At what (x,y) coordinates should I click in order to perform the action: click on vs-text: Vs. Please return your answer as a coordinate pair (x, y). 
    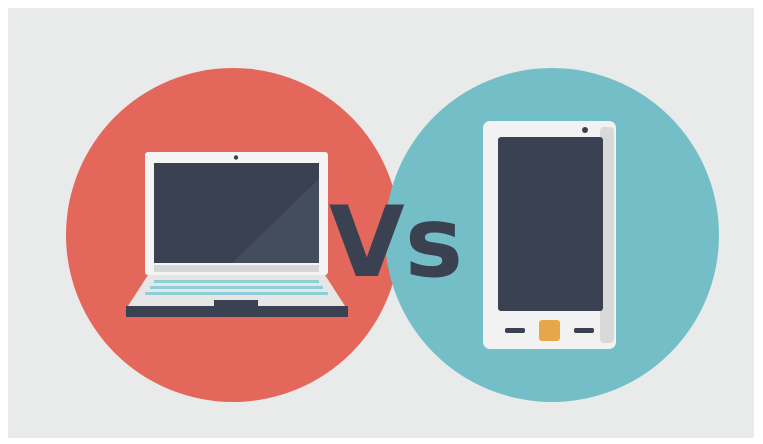
    Looking at the image, I should click on (396, 243).